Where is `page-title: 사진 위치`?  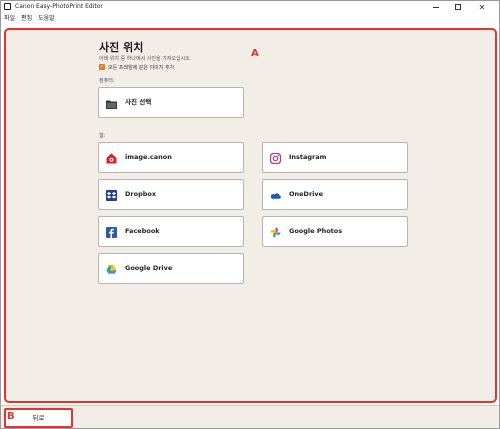 page-title: 사진 위치 is located at coordinates (121, 47).